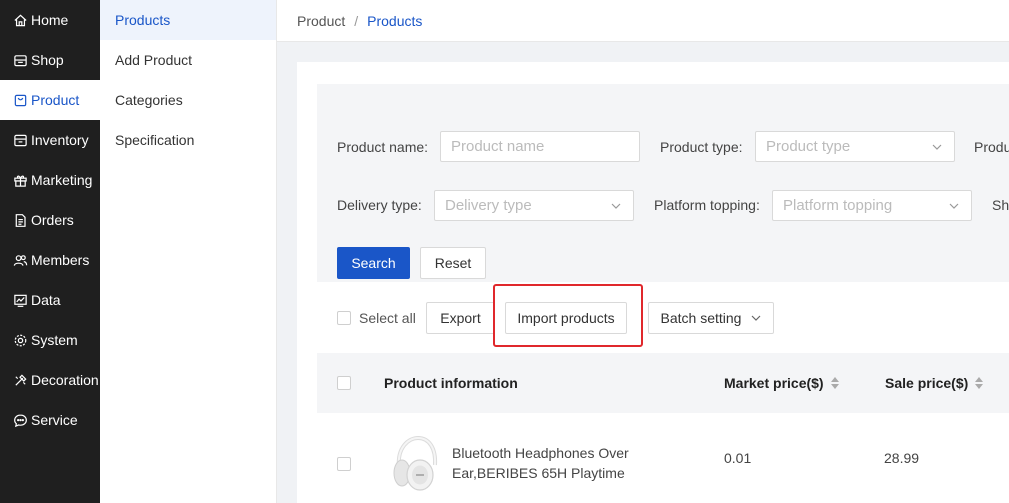  I want to click on nav-item-label: Product, so click(55, 100).